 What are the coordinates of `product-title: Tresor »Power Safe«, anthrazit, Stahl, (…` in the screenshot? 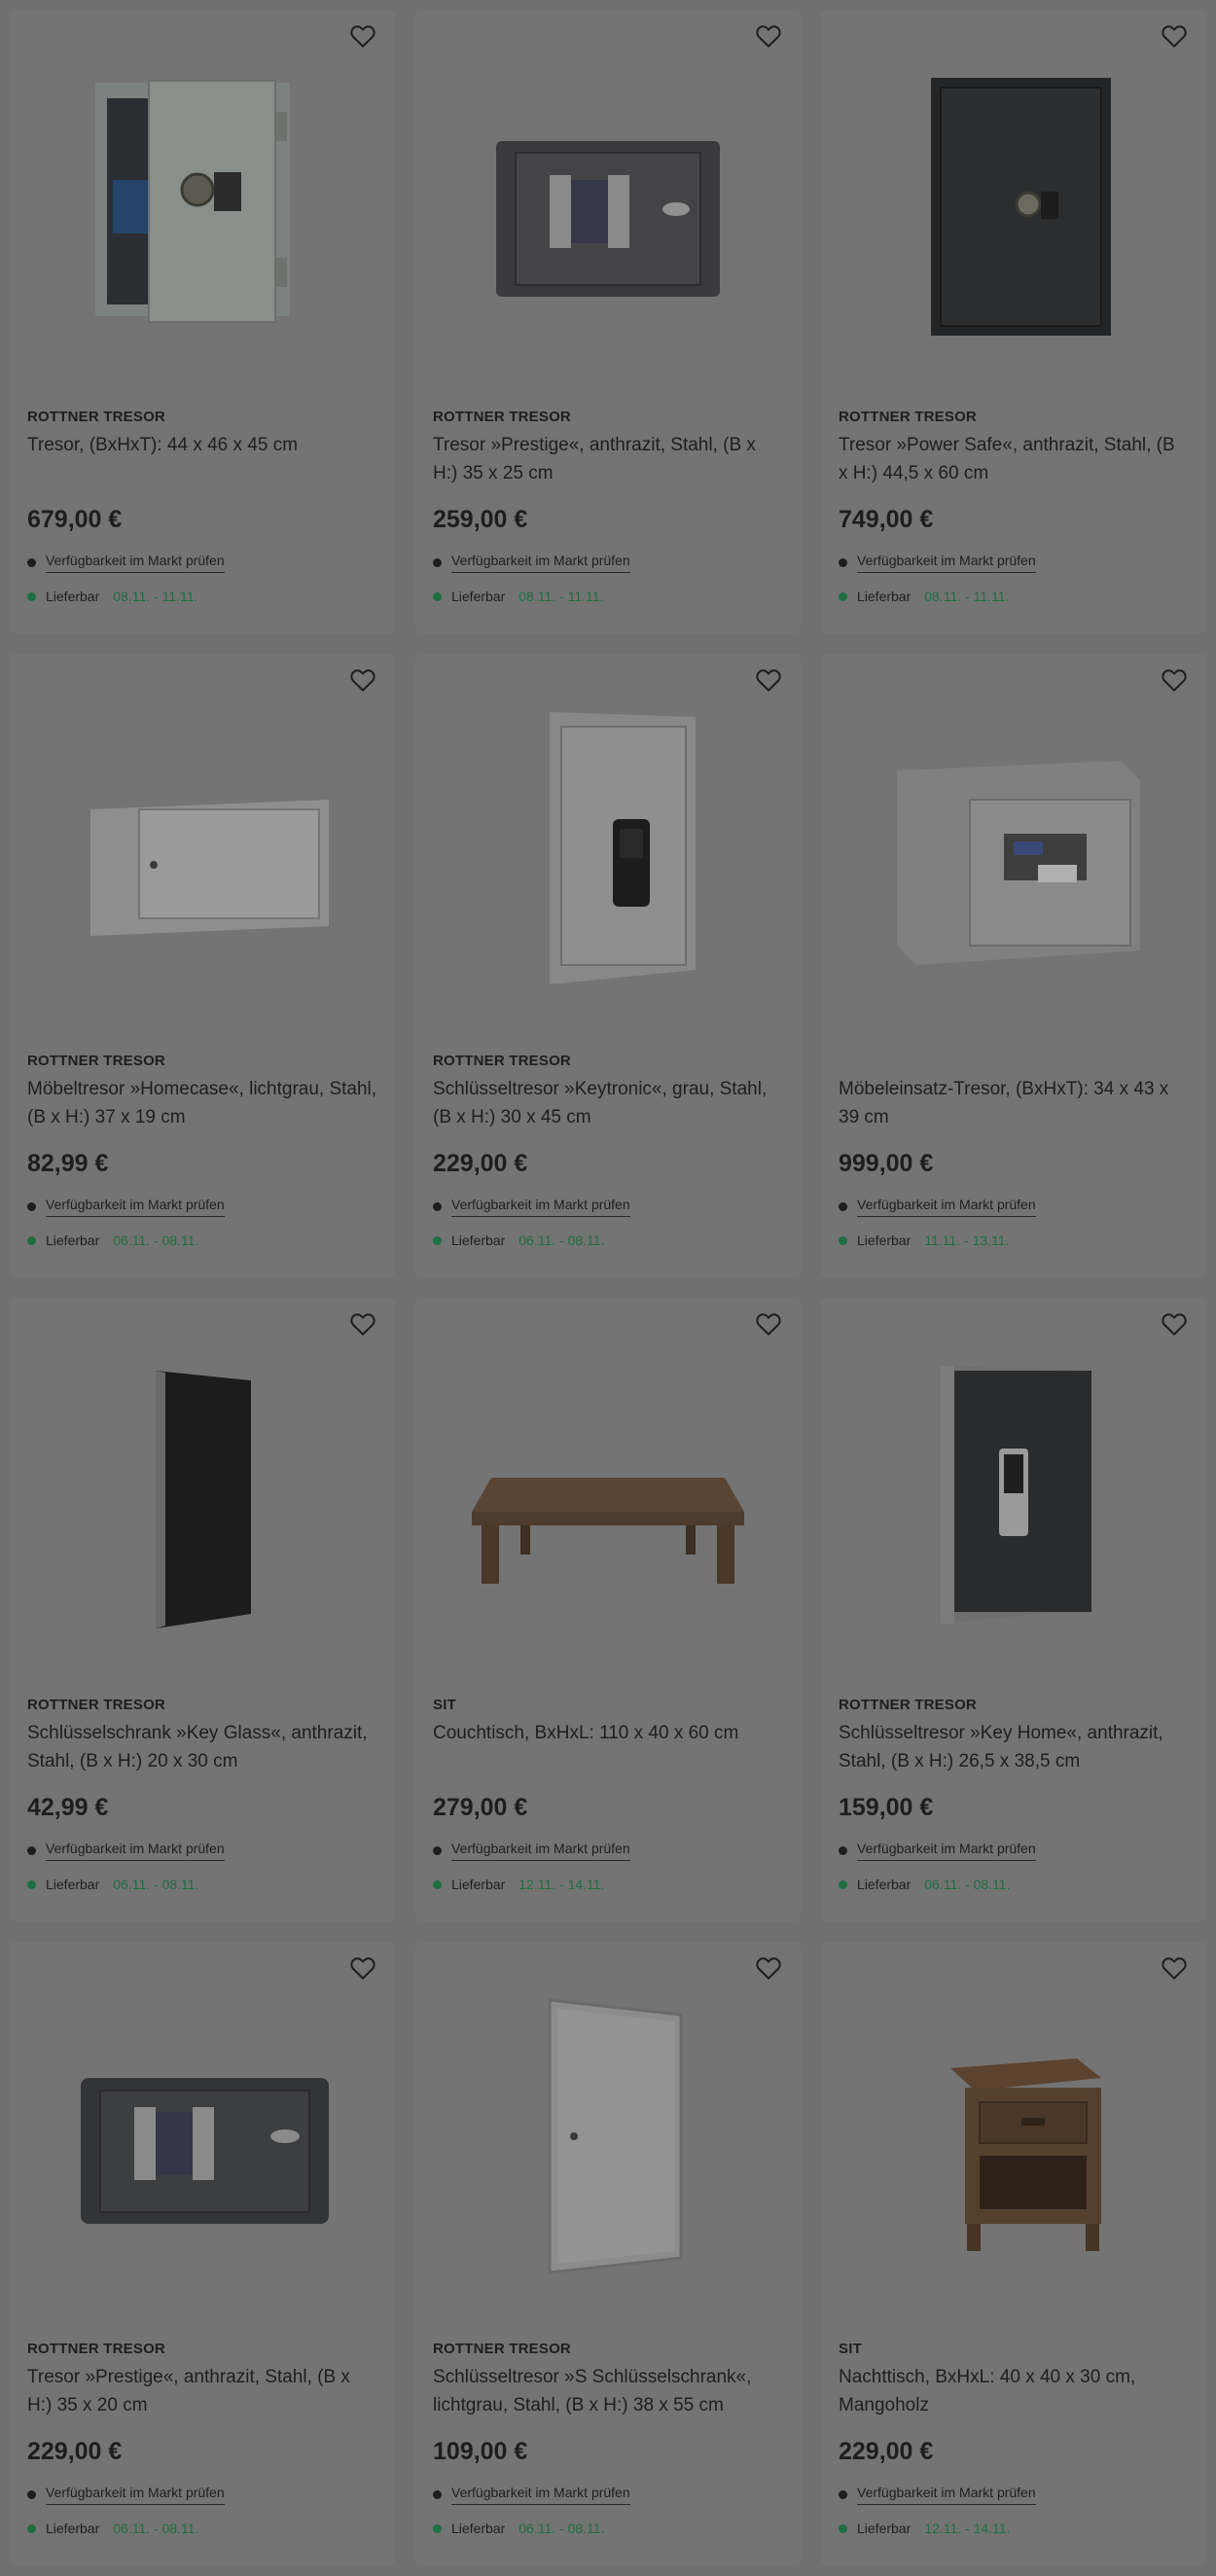 It's located at (1014, 459).